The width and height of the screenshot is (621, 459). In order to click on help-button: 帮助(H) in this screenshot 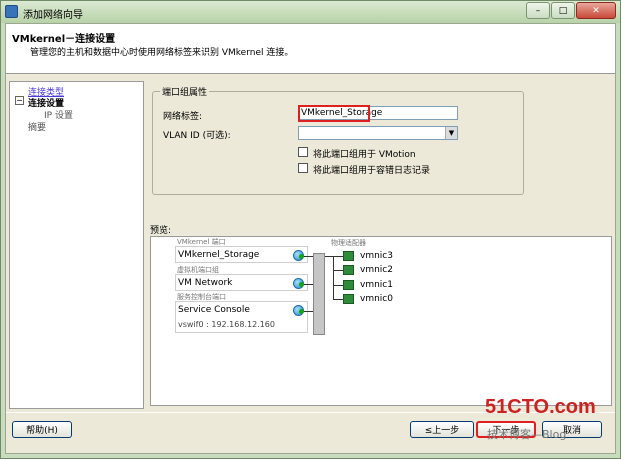, I will do `click(42, 429)`.